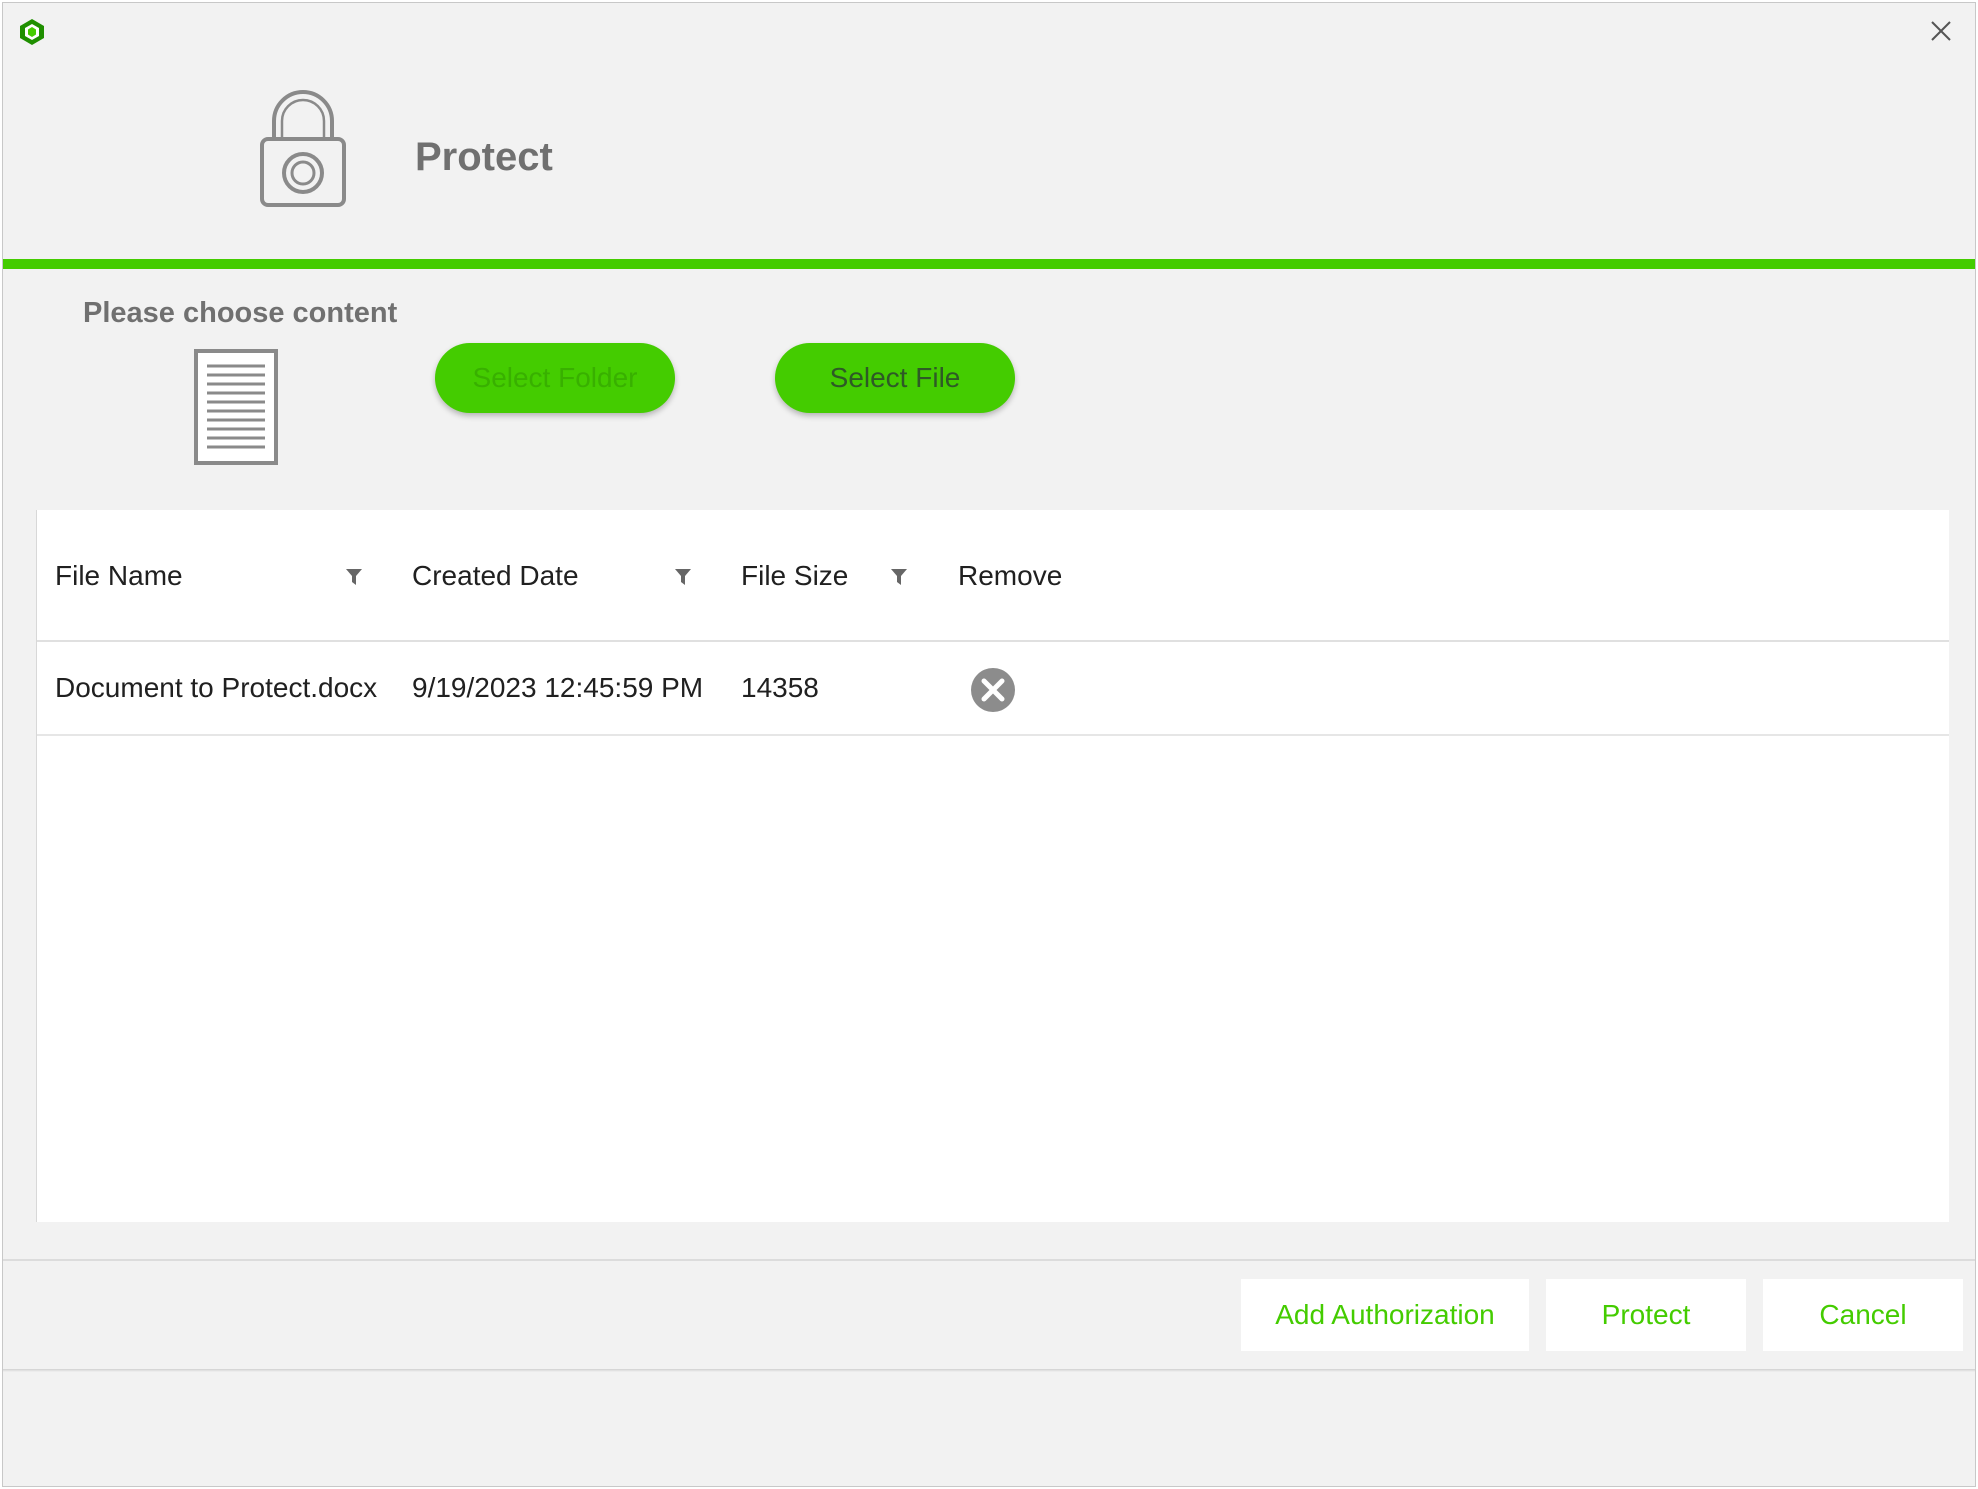 The width and height of the screenshot is (1978, 1489). What do you see at coordinates (989, 31) in the screenshot?
I see `title-bar` at bounding box center [989, 31].